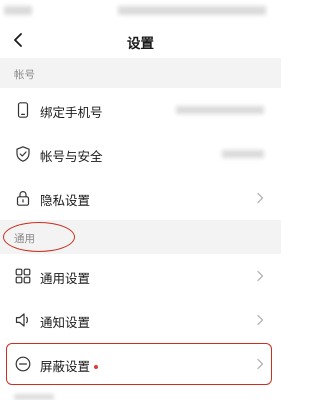  What do you see at coordinates (140, 110) in the screenshot?
I see `settings-row-bind-phone: 绑定手机号` at bounding box center [140, 110].